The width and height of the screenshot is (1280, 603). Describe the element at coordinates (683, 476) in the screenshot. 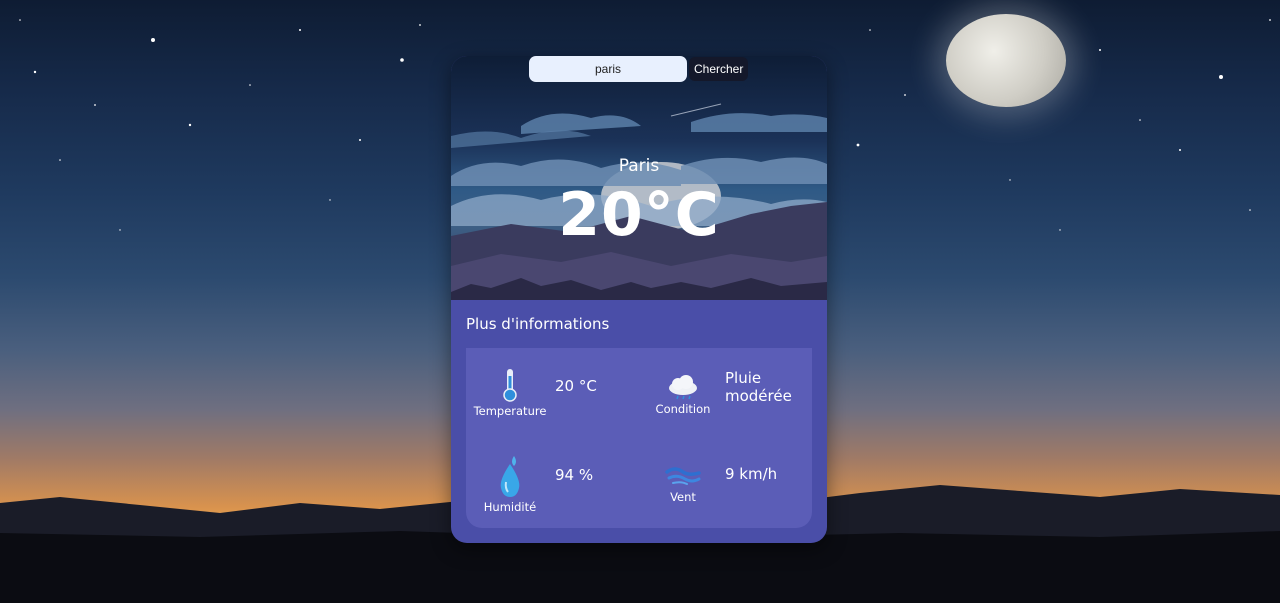

I see `wind-icon` at that location.